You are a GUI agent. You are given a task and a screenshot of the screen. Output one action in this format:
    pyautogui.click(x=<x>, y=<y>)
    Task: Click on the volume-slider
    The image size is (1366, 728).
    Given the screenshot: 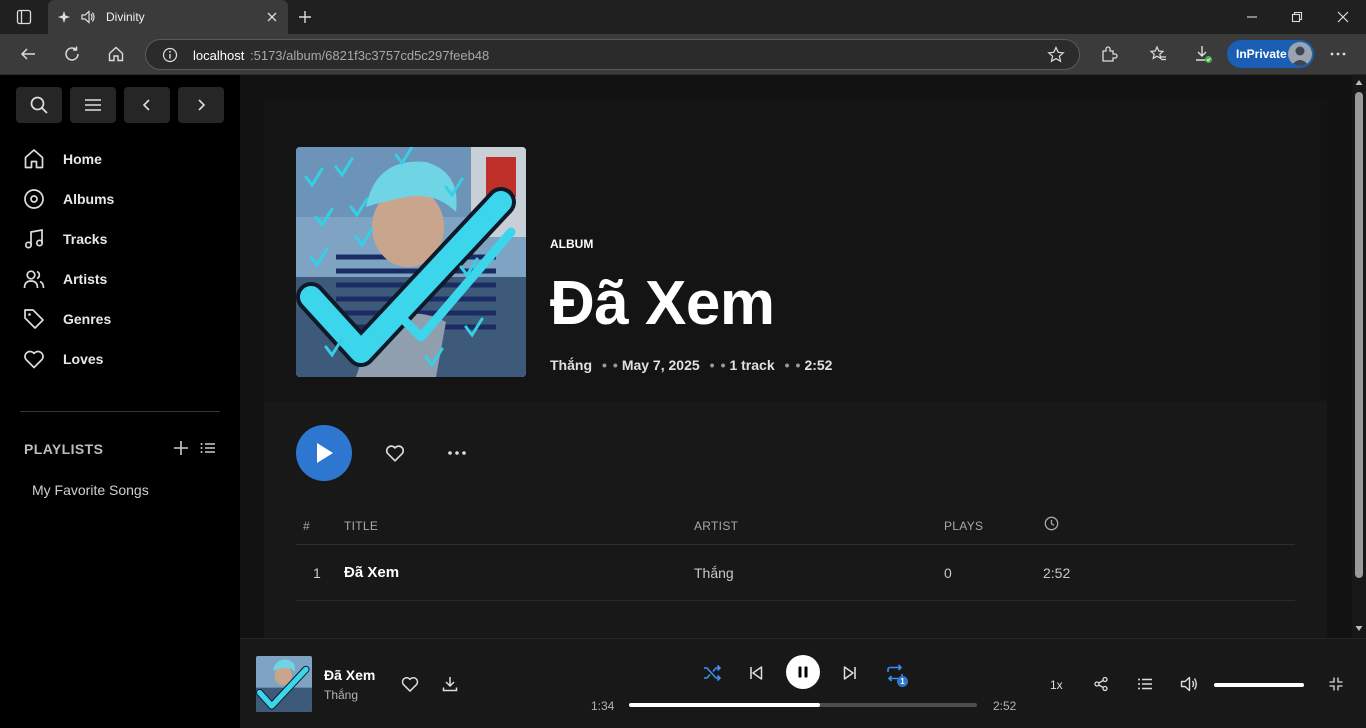 What is the action you would take?
    pyautogui.click(x=1259, y=685)
    